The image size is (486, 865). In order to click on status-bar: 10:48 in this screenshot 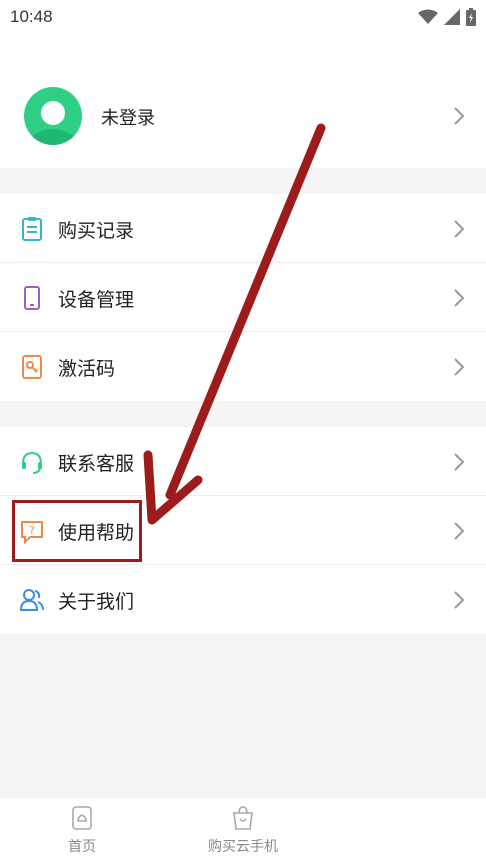, I will do `click(243, 17)`.